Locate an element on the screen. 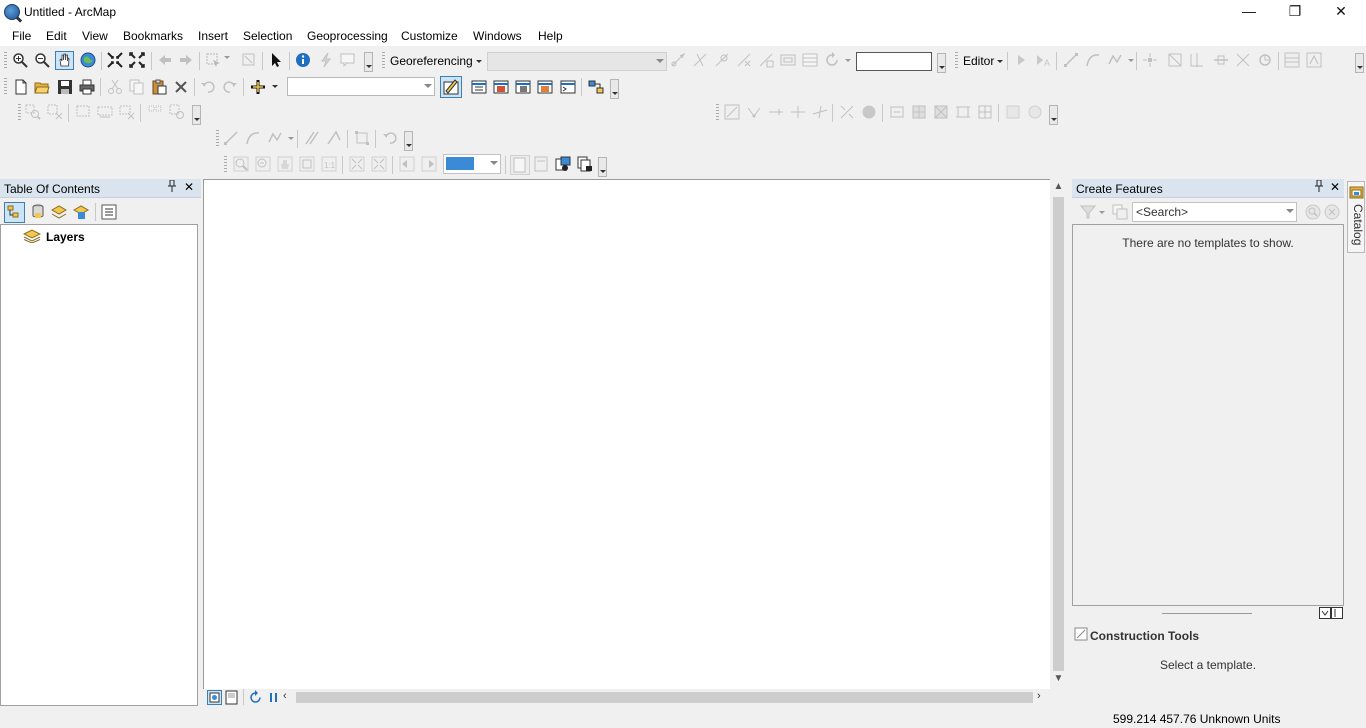 This screenshot has height=728, width=1366. menu-selection: Selection is located at coordinates (267, 36).